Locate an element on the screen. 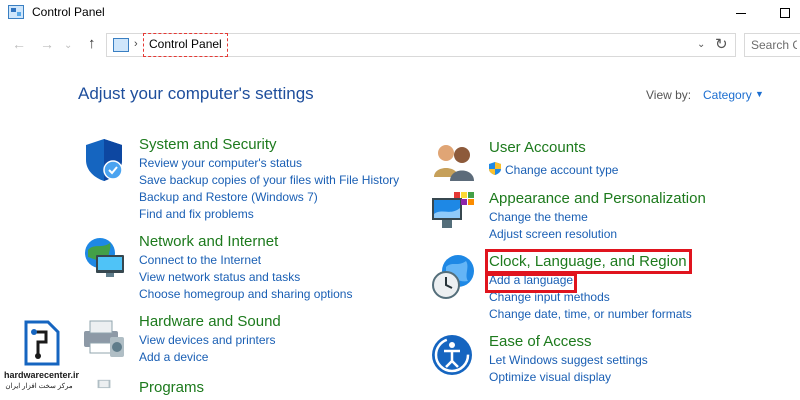 This screenshot has width=800, height=400. watermark-subtext: مرکز سخت افزار ایران is located at coordinates (39, 386).